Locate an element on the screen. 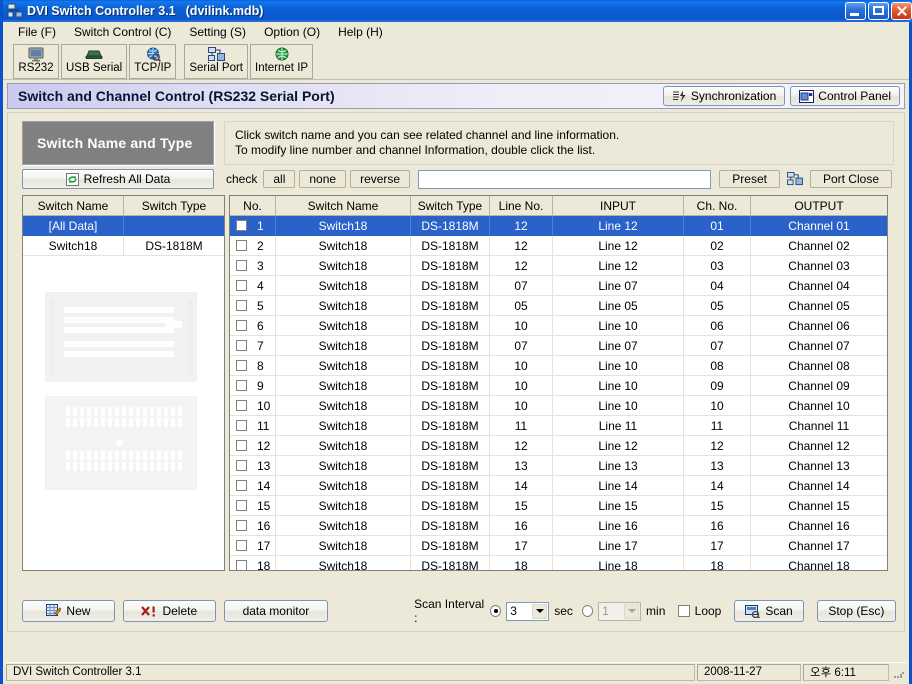 The height and width of the screenshot is (684, 912). network-config-icon is located at coordinates (795, 179).